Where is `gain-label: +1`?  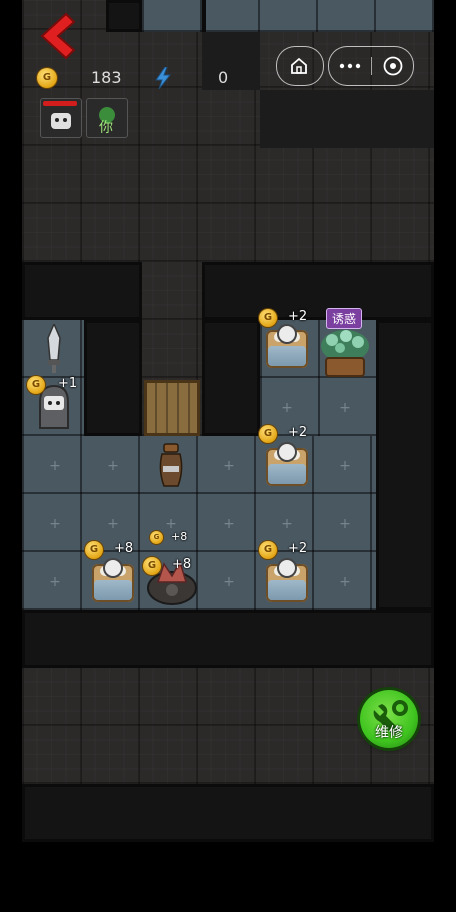
gain-label: +1 is located at coordinates (68, 383).